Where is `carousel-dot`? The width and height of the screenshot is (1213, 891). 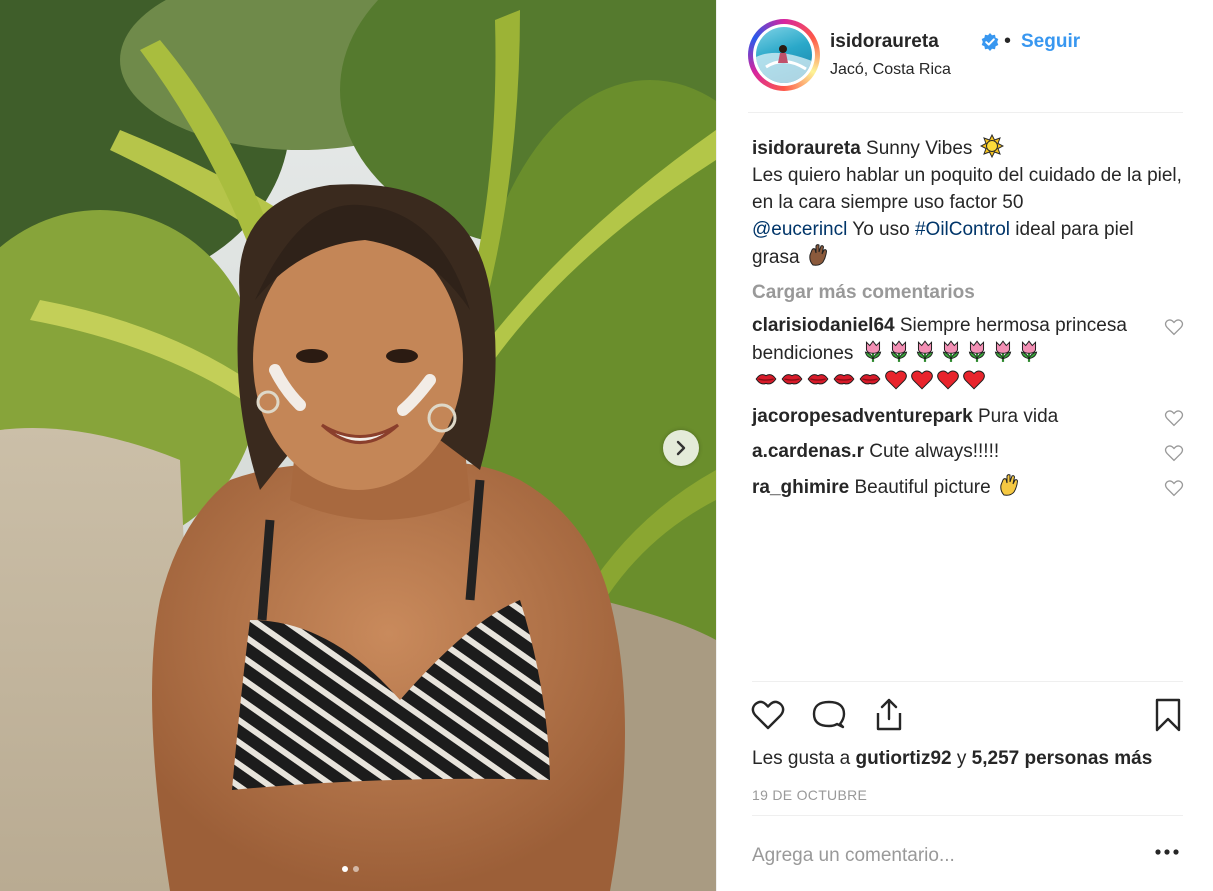 carousel-dot is located at coordinates (356, 869).